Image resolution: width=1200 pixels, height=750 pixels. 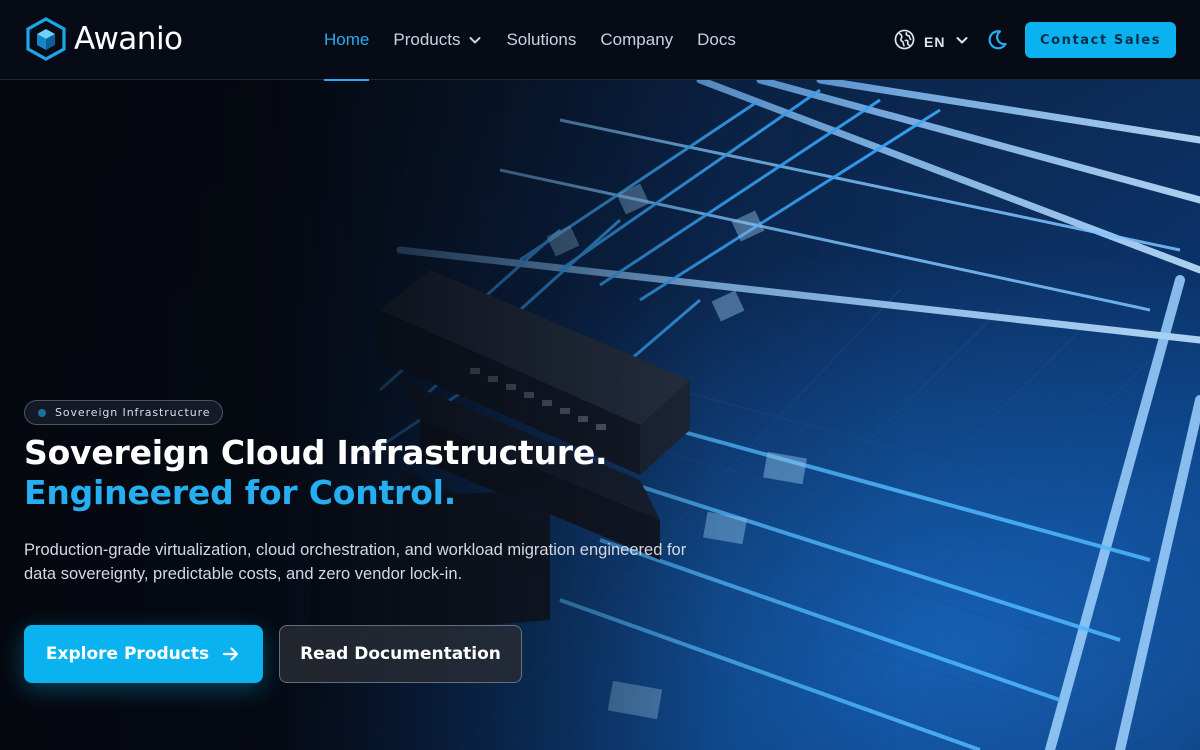 I want to click on nav-link-products-label: Products, so click(x=427, y=39).